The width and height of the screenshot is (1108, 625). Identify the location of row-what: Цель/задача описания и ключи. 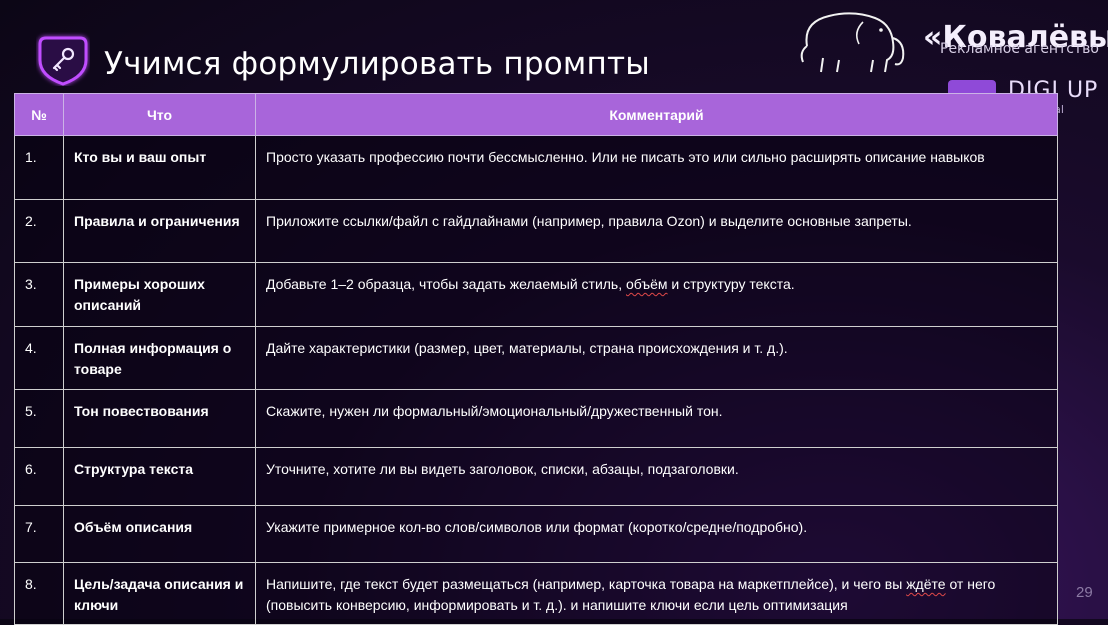
(159, 593).